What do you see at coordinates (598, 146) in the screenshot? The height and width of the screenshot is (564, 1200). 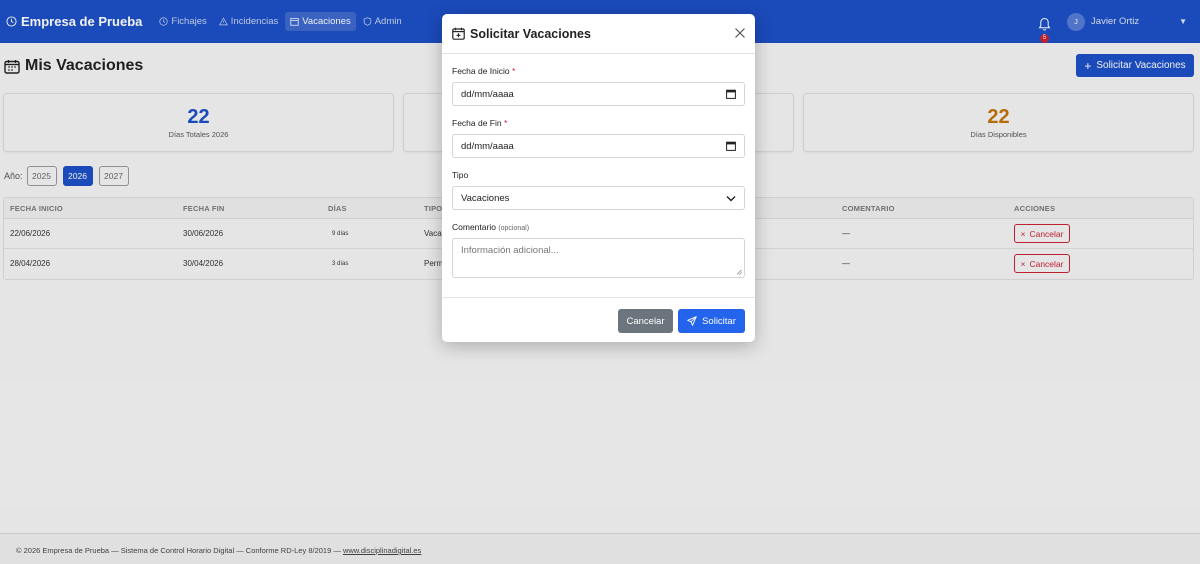 I see `end-date-input: dd/mm/aaaa` at bounding box center [598, 146].